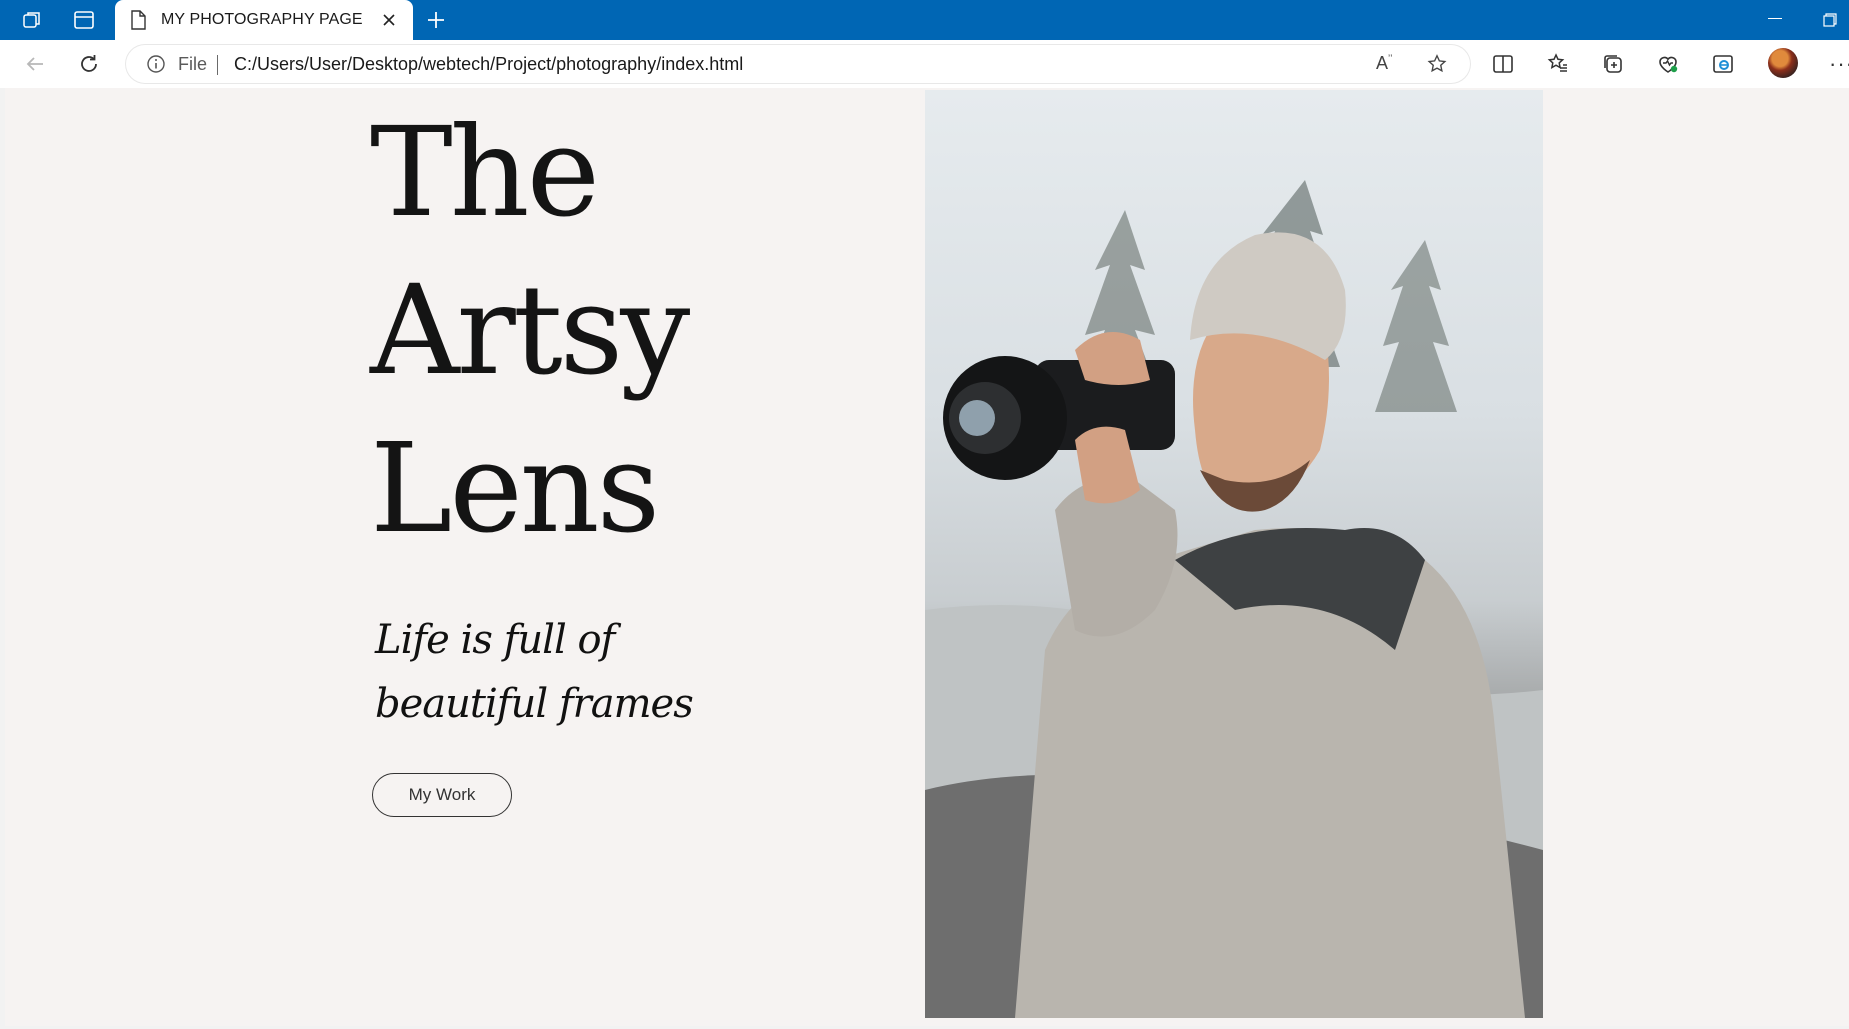  I want to click on tab-title: MY PHOTOGRAPHY PAGE, so click(262, 19).